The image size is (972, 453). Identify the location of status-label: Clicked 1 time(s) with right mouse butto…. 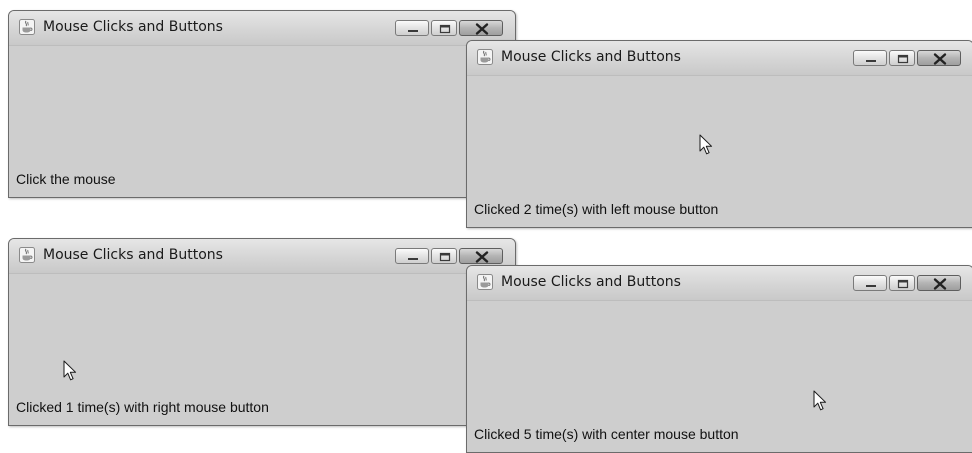
(142, 407).